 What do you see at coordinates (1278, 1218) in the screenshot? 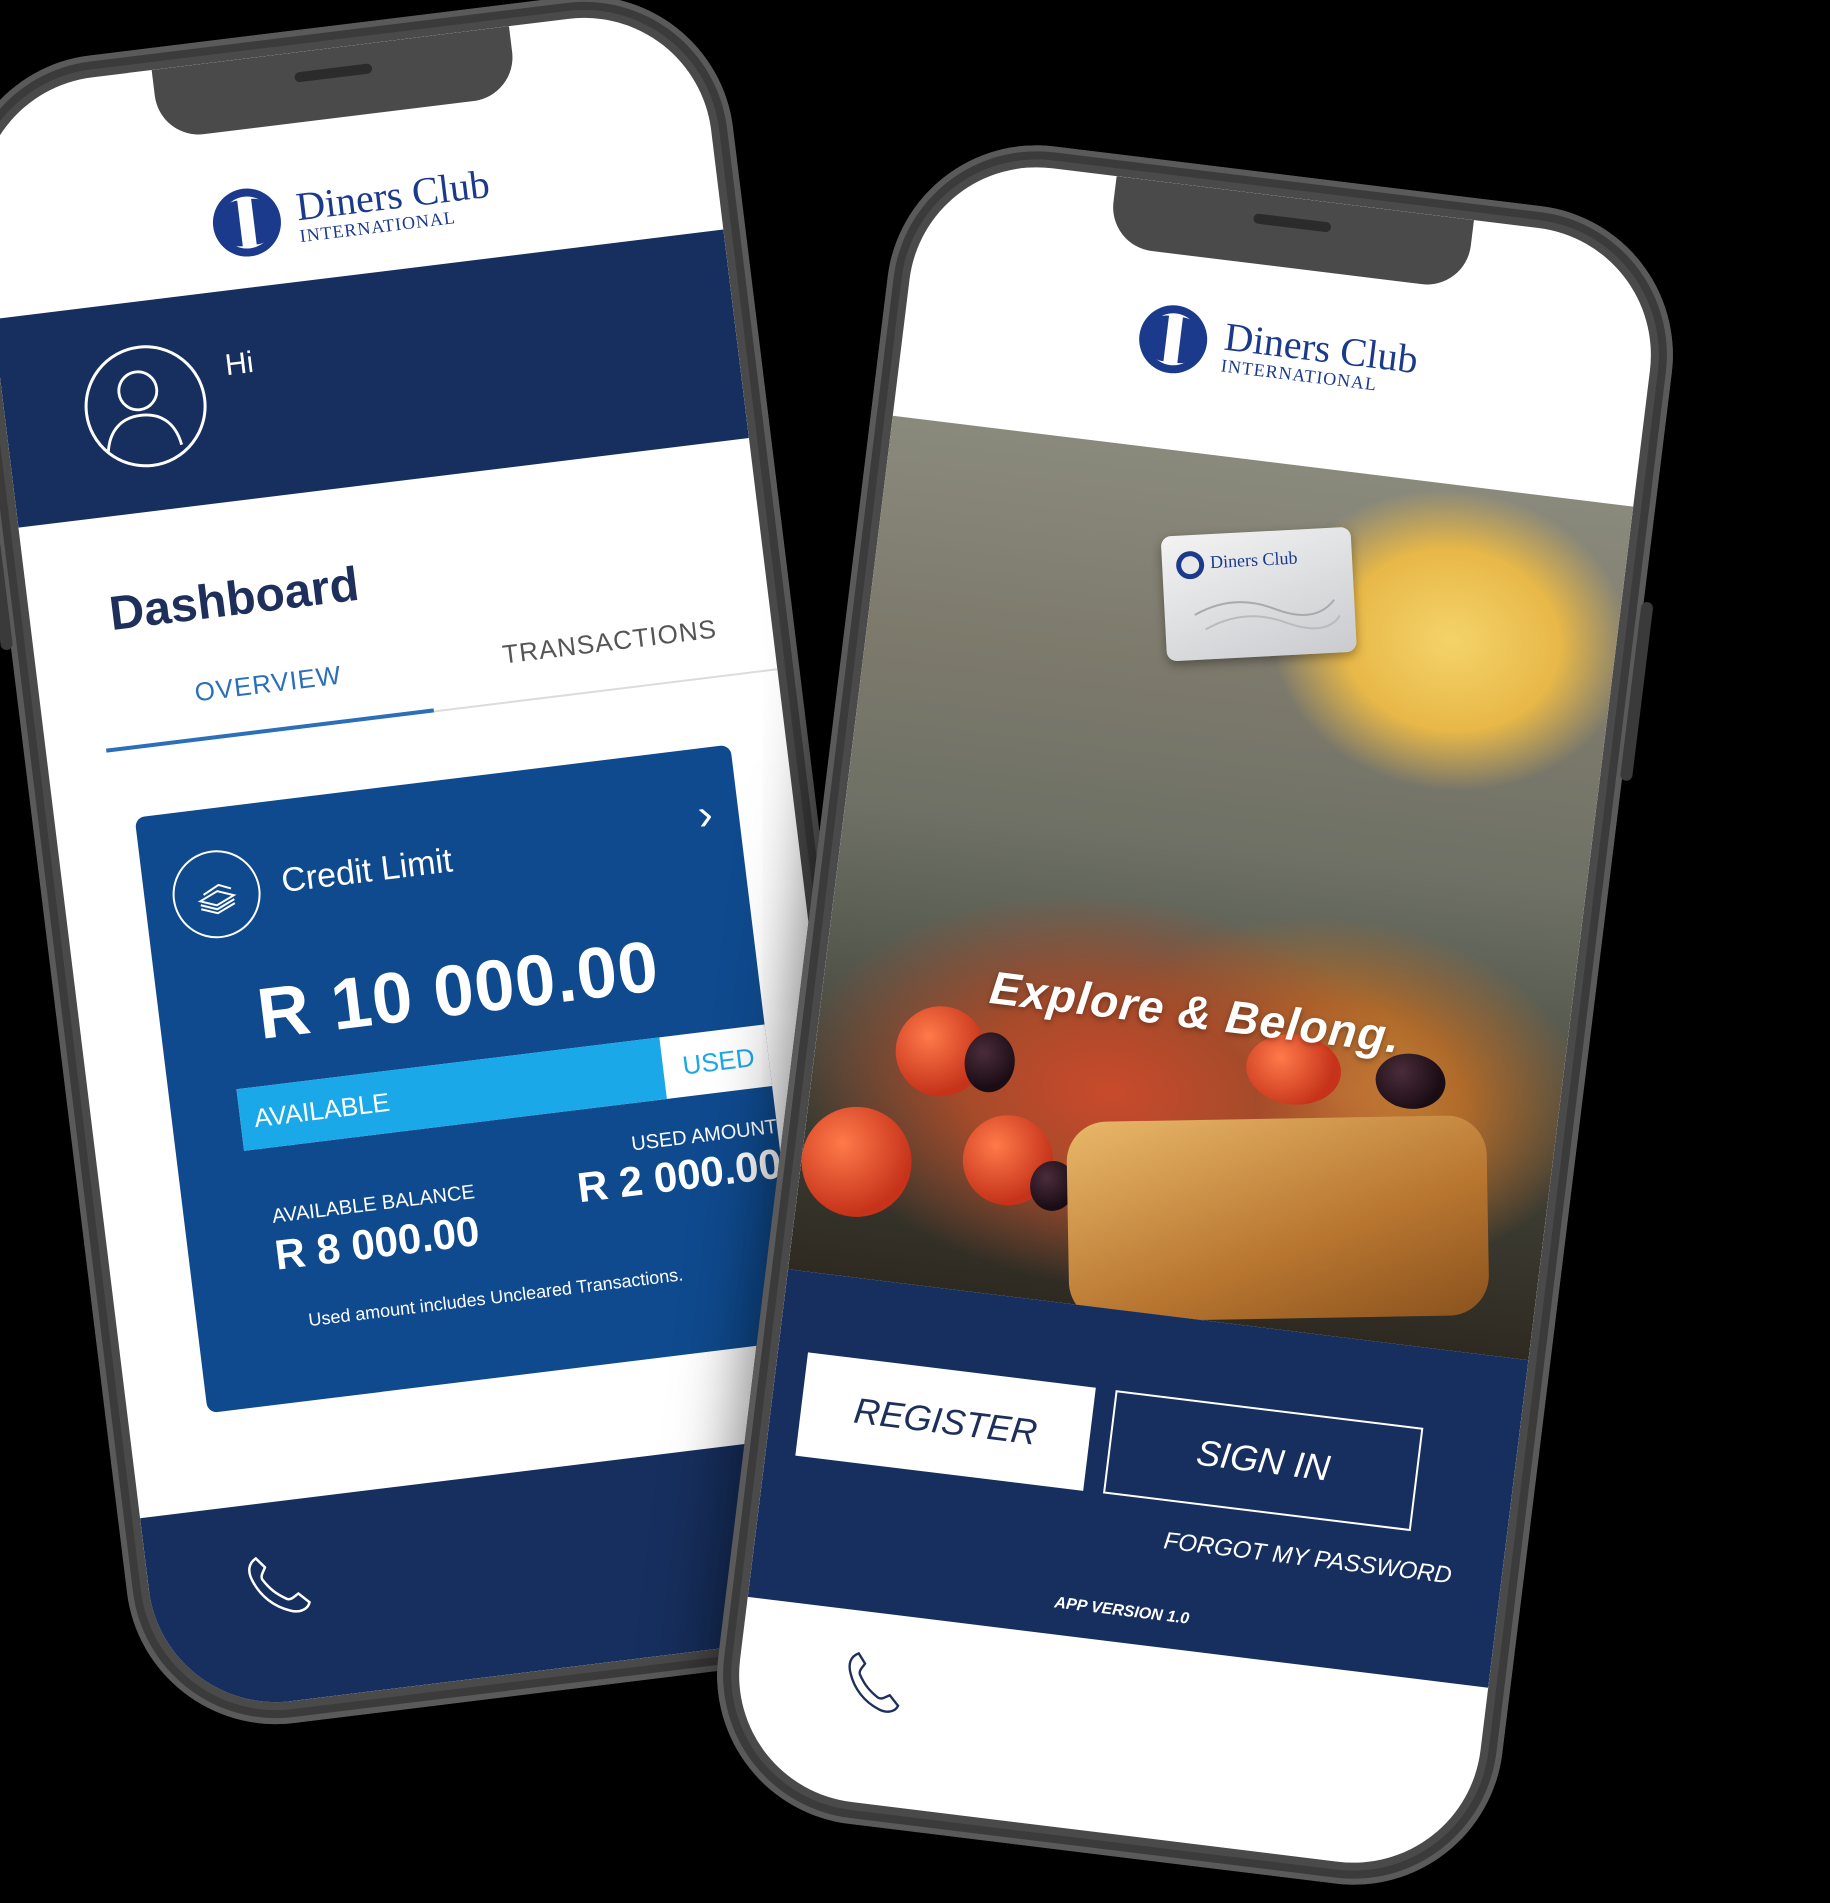
I see `food-fish` at bounding box center [1278, 1218].